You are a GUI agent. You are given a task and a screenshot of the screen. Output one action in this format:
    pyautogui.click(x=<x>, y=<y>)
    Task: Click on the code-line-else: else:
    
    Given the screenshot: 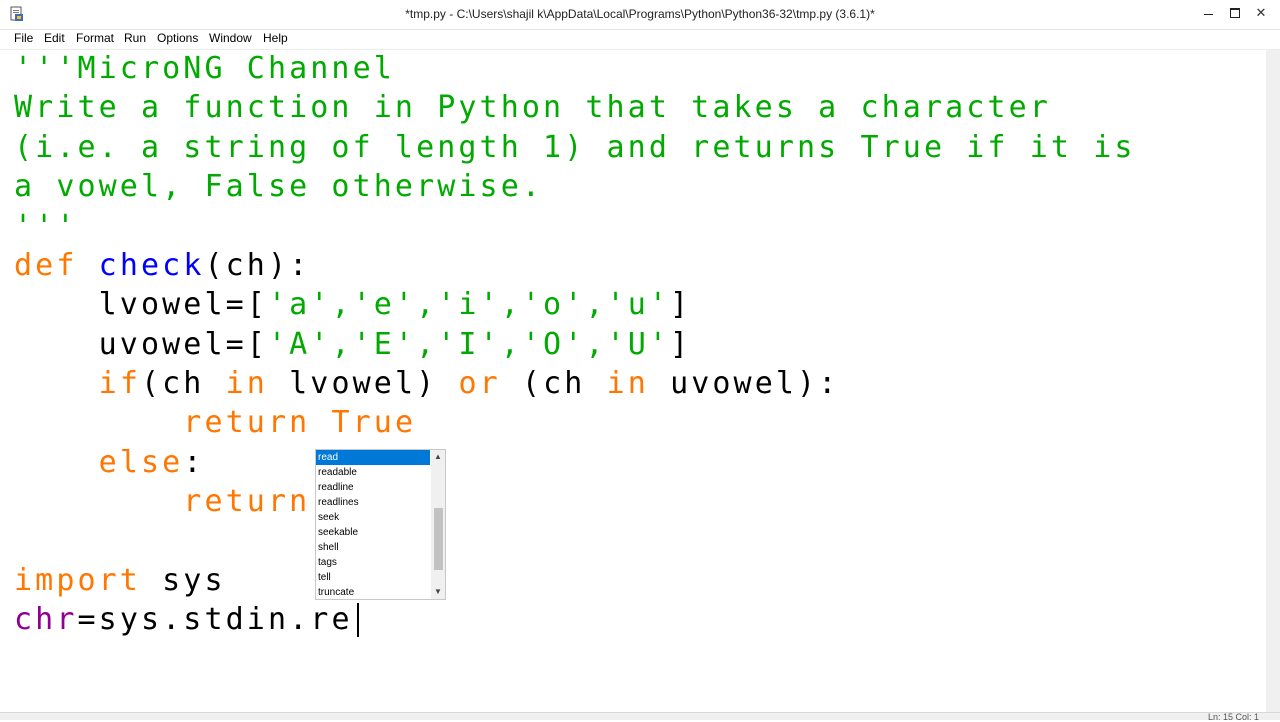 What is the action you would take?
    pyautogui.click(x=109, y=463)
    